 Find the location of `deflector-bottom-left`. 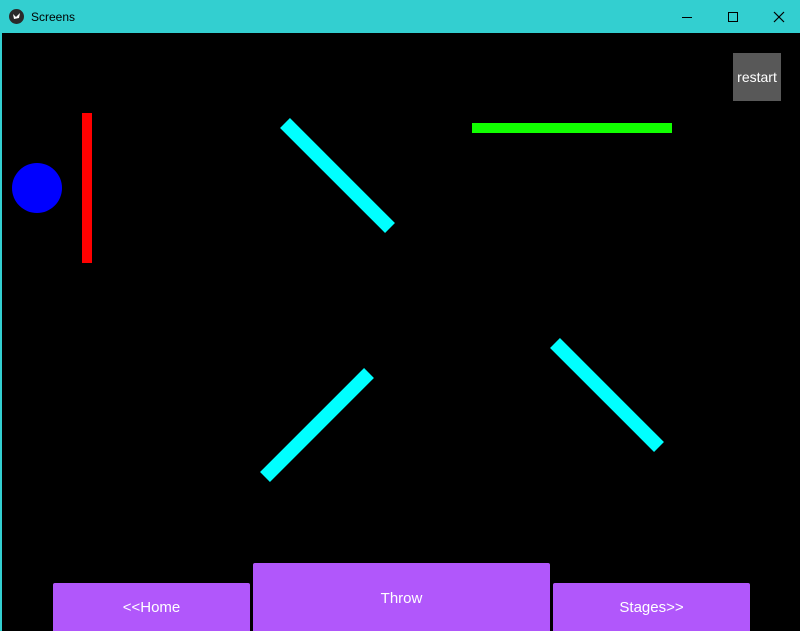

deflector-bottom-left is located at coordinates (317, 425).